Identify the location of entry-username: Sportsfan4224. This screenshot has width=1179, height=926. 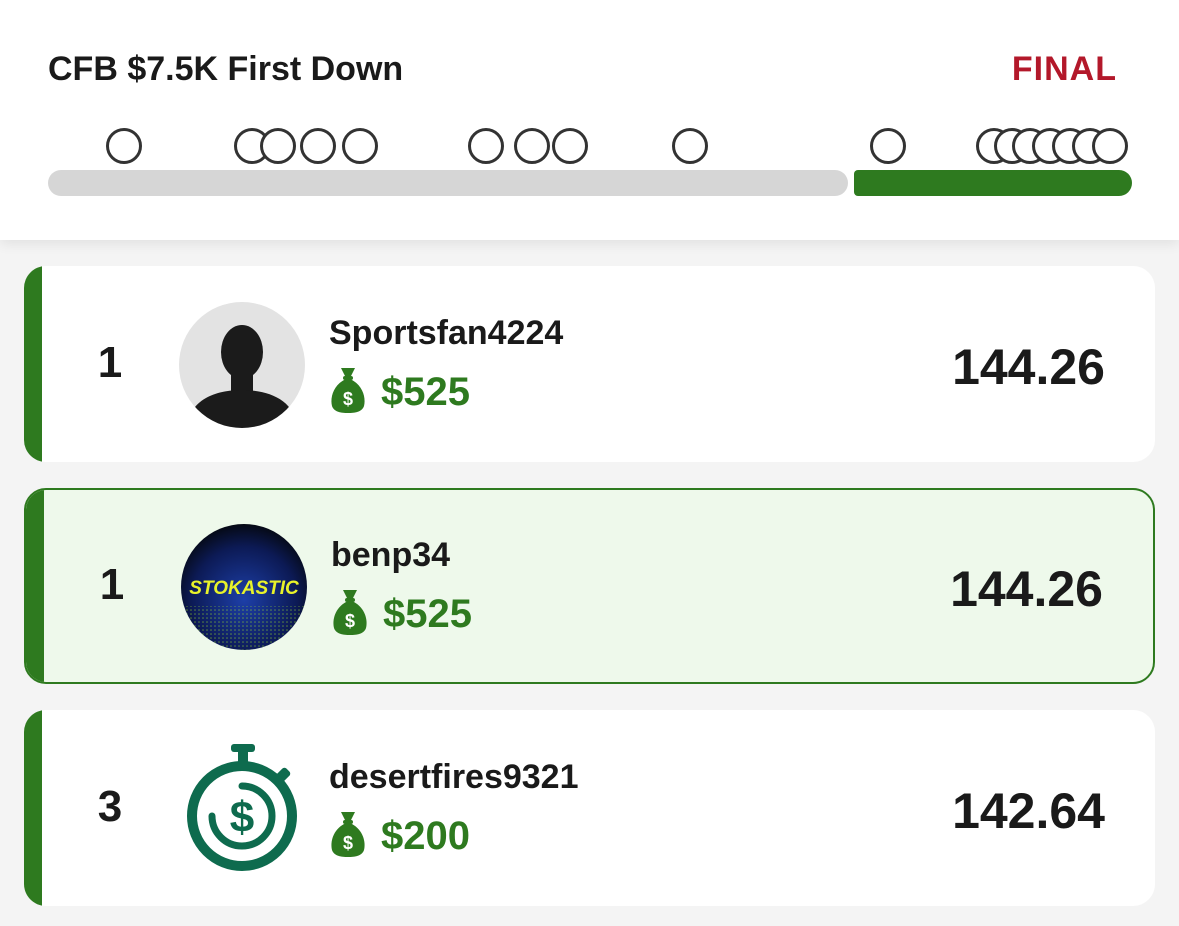
(446, 333).